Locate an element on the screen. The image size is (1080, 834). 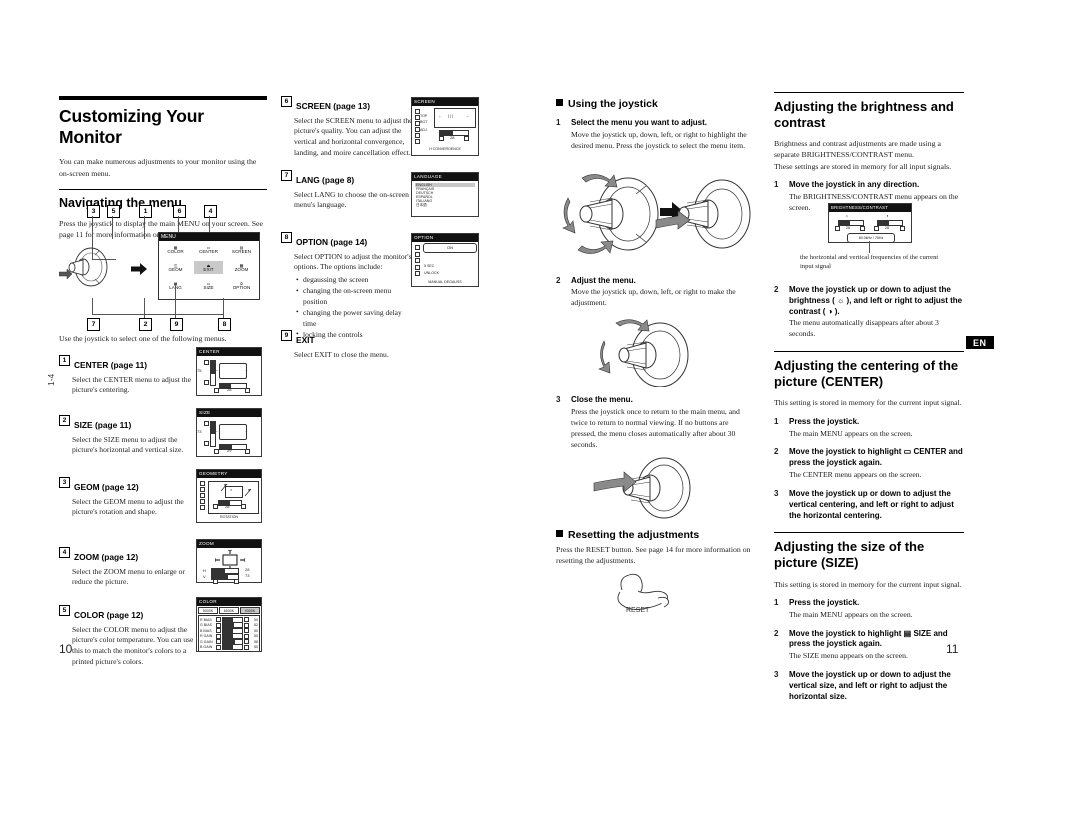
tab-5000k: 5000K is located at coordinates (208, 610).